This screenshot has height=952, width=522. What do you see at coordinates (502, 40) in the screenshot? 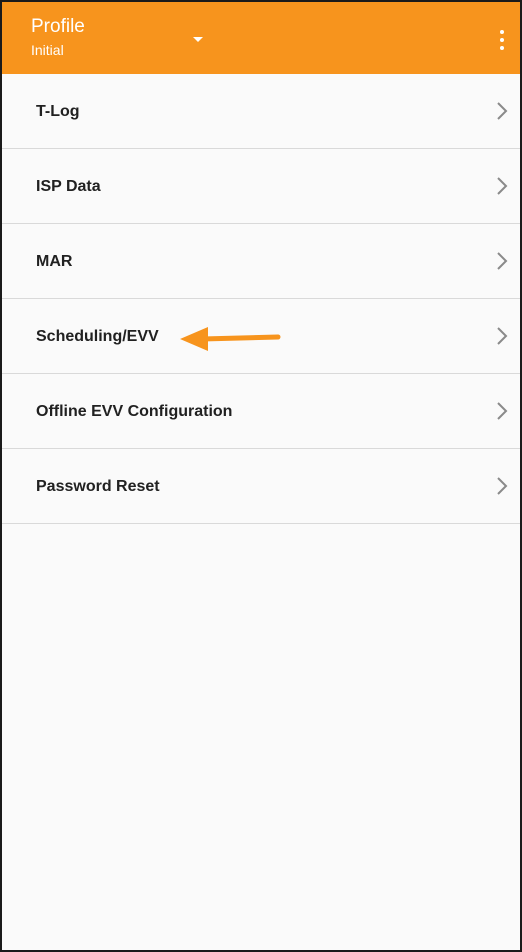
I see `more-vert-icon` at bounding box center [502, 40].